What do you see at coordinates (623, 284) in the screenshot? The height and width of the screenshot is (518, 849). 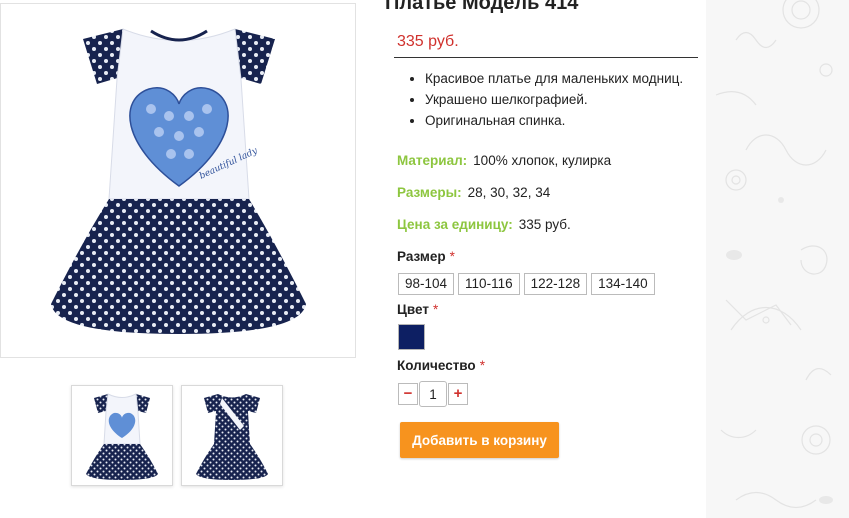 I see `size-option-134-140: 134-140` at bounding box center [623, 284].